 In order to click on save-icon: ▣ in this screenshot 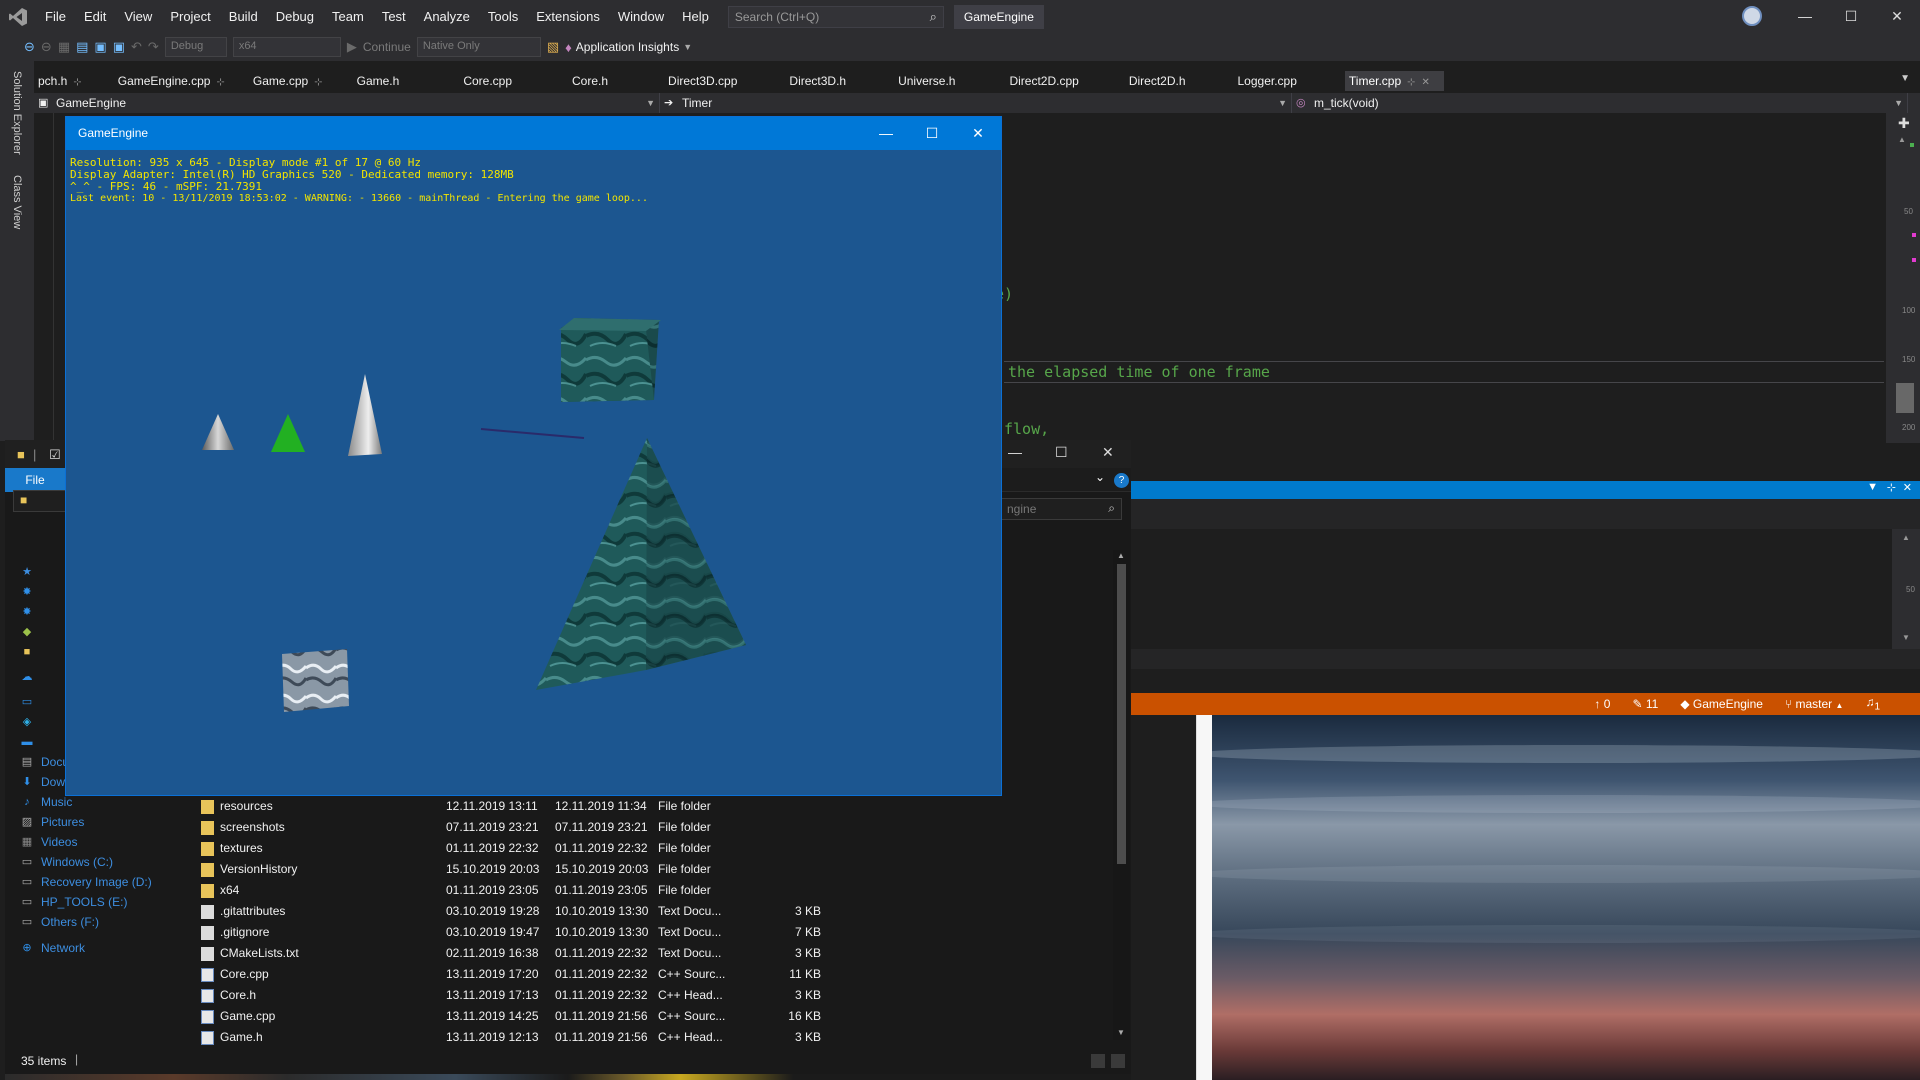, I will do `click(100, 47)`.